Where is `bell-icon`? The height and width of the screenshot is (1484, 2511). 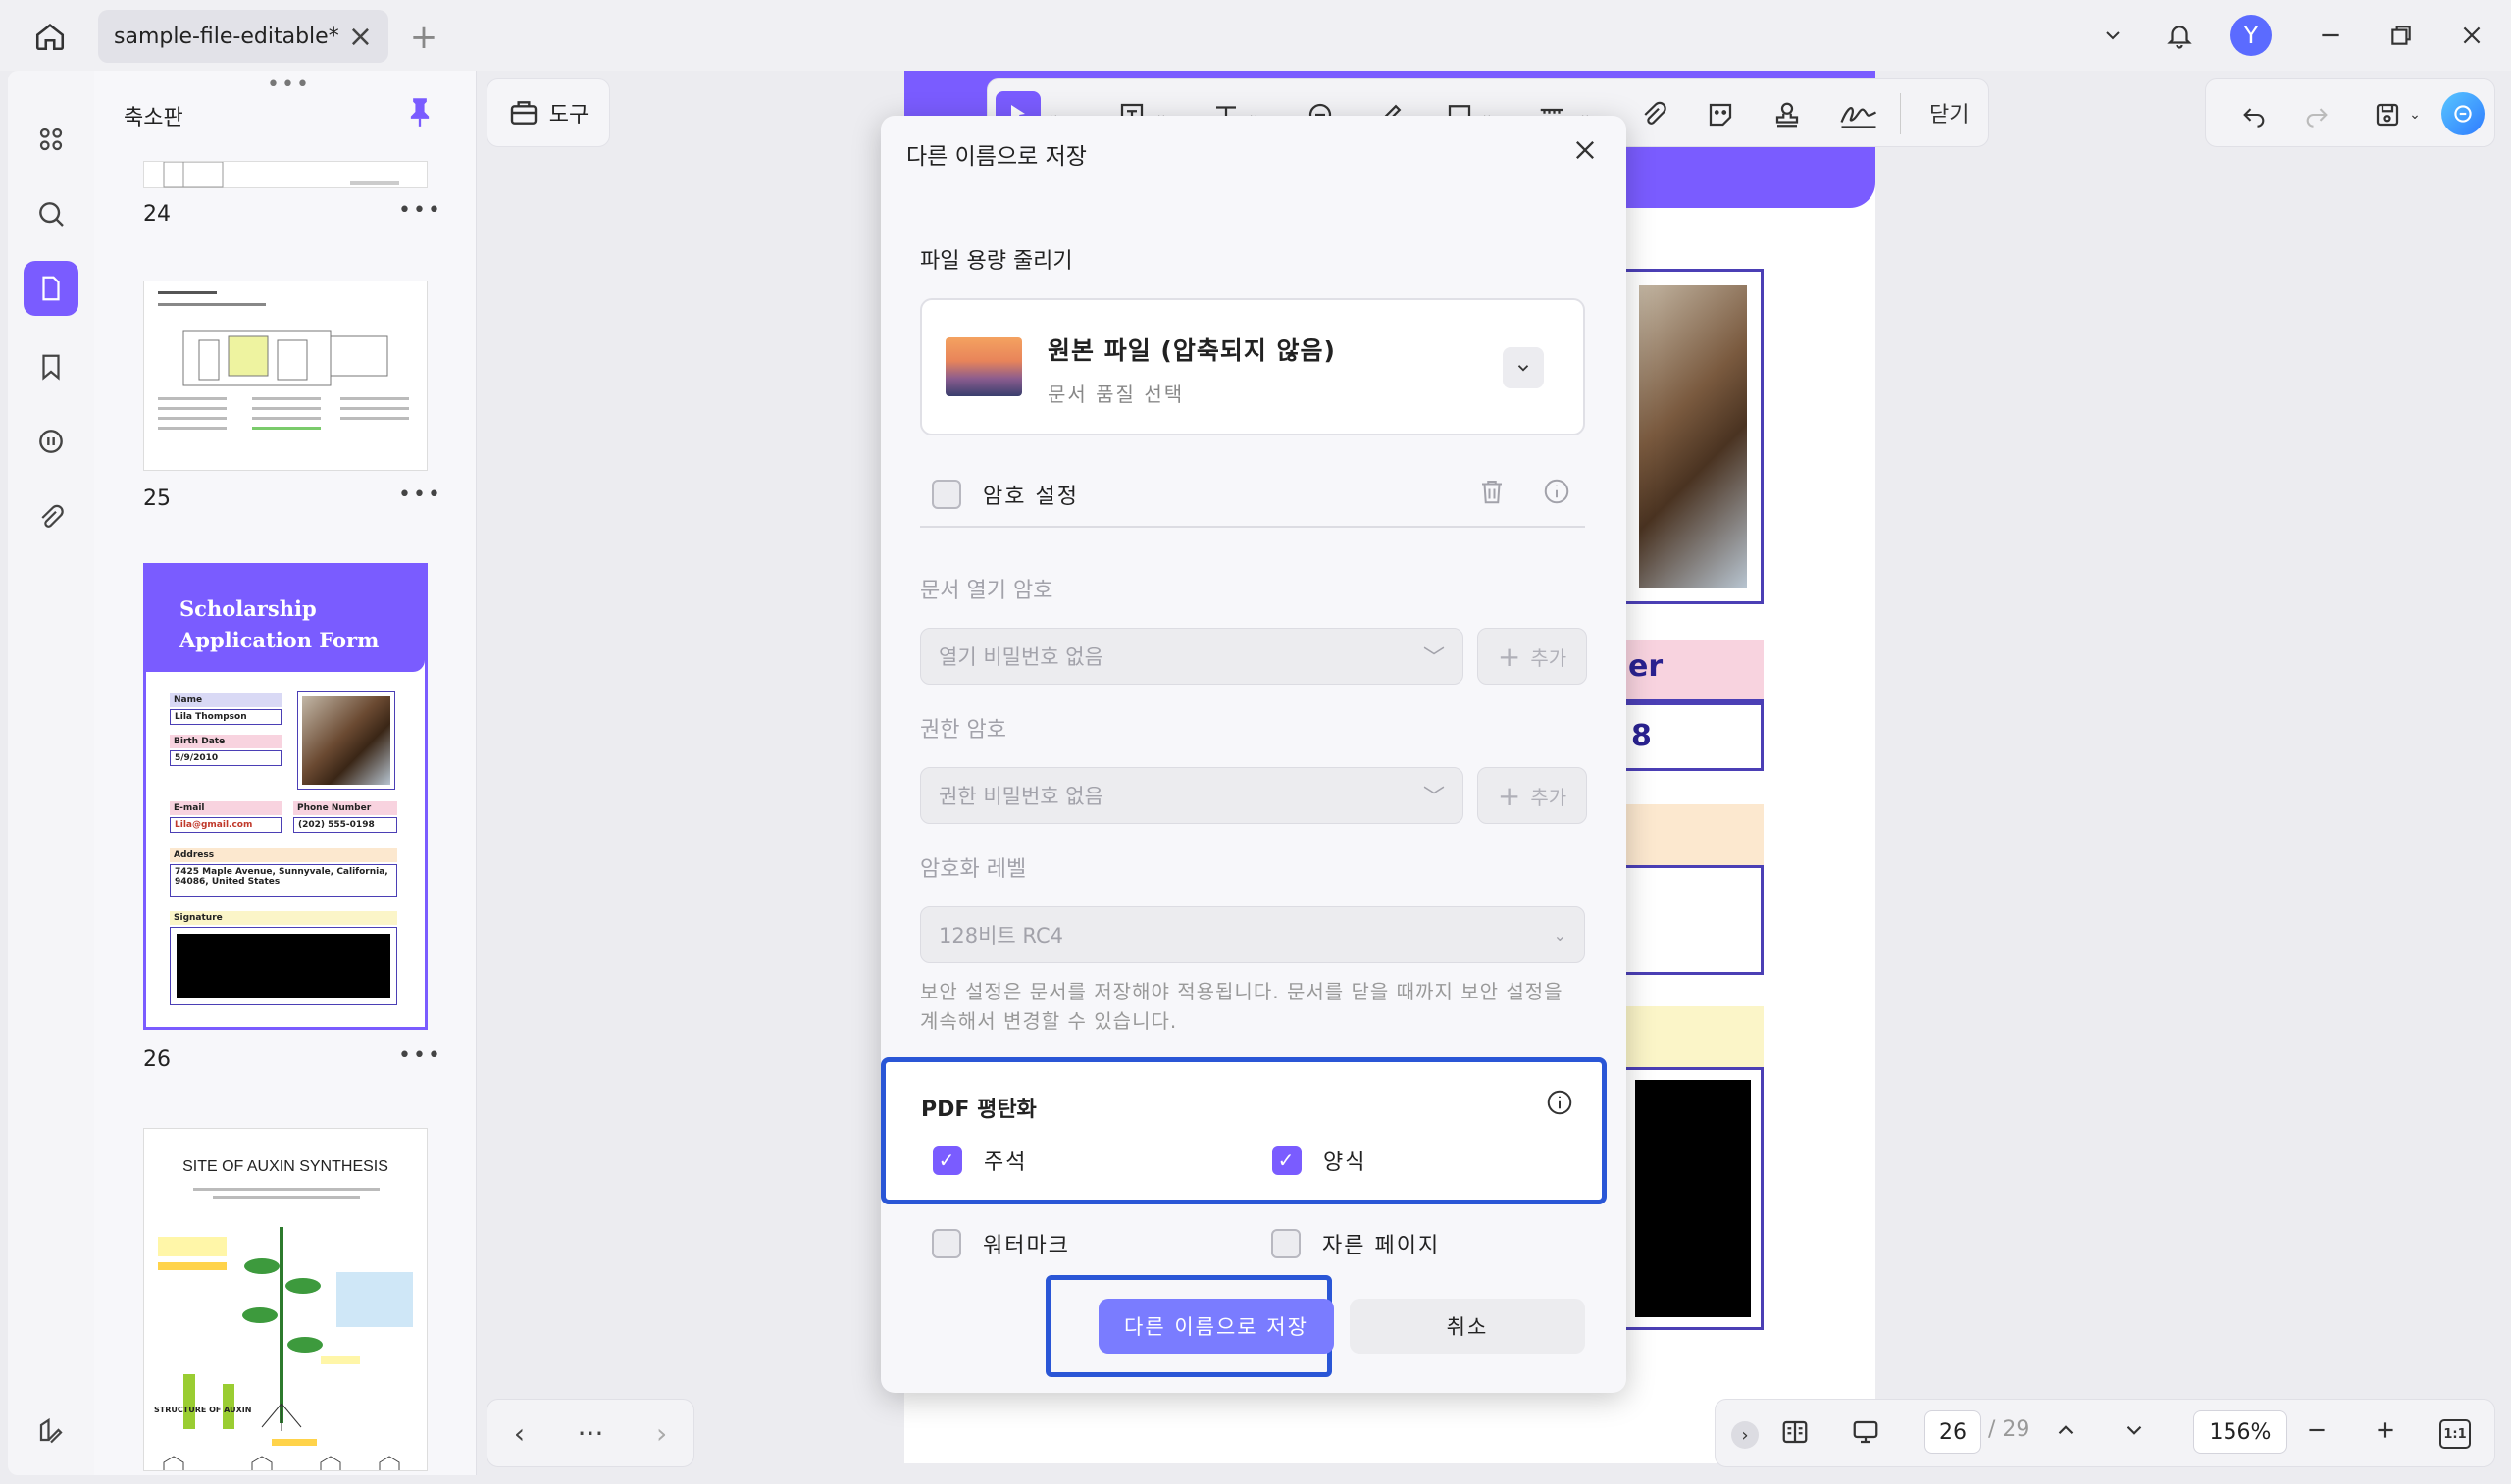
bell-icon is located at coordinates (2179, 35).